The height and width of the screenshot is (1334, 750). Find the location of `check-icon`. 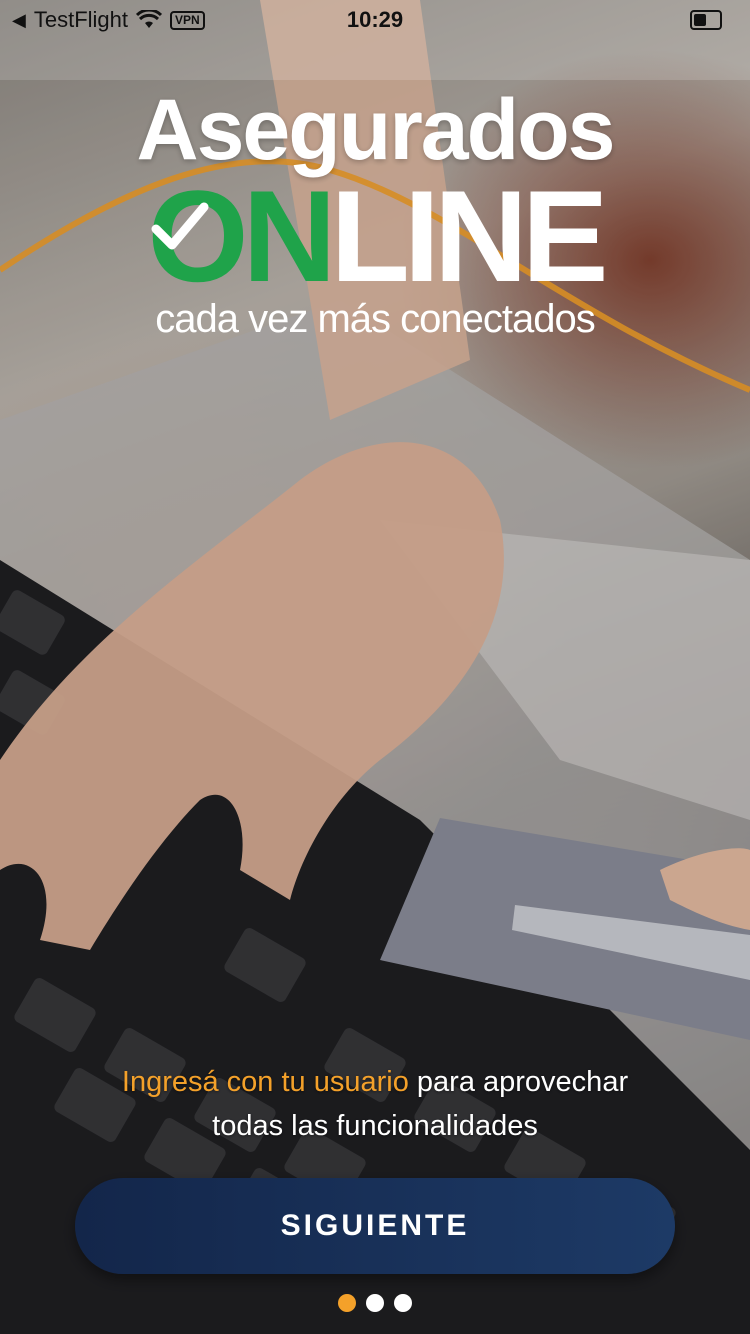

check-icon is located at coordinates (180, 226).